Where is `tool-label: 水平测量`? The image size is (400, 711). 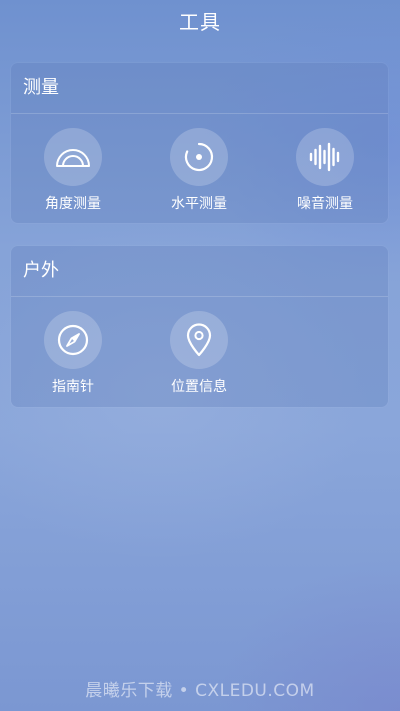 tool-label: 水平测量 is located at coordinates (199, 204).